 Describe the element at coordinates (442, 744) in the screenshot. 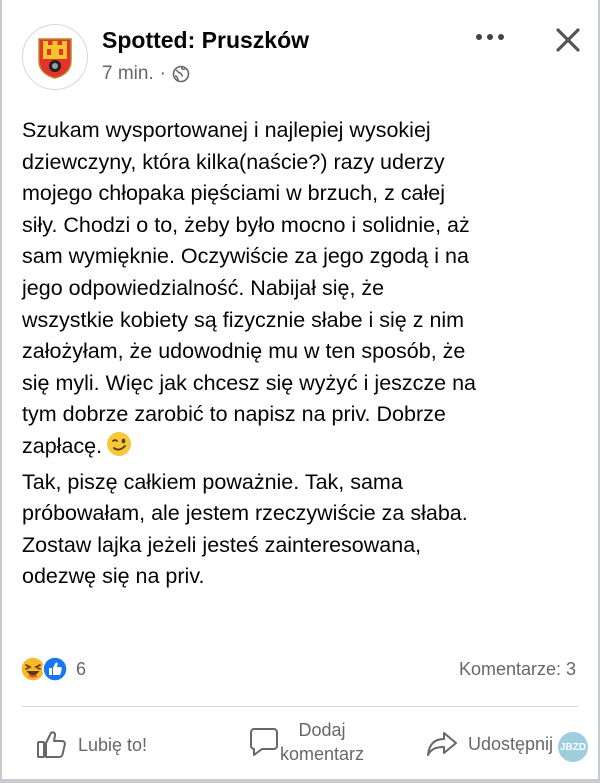

I see `share-arrow-icon` at that location.